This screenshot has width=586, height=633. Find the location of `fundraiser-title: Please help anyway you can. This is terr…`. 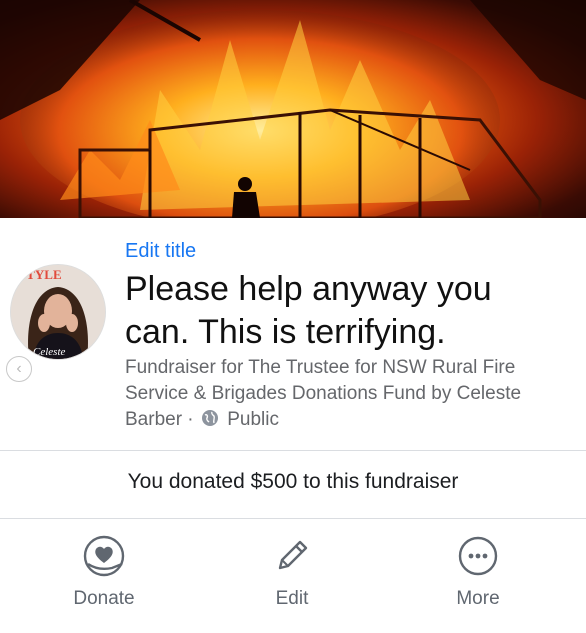

fundraiser-title: Please help anyway you can. This is terr… is located at coordinates (308, 310).